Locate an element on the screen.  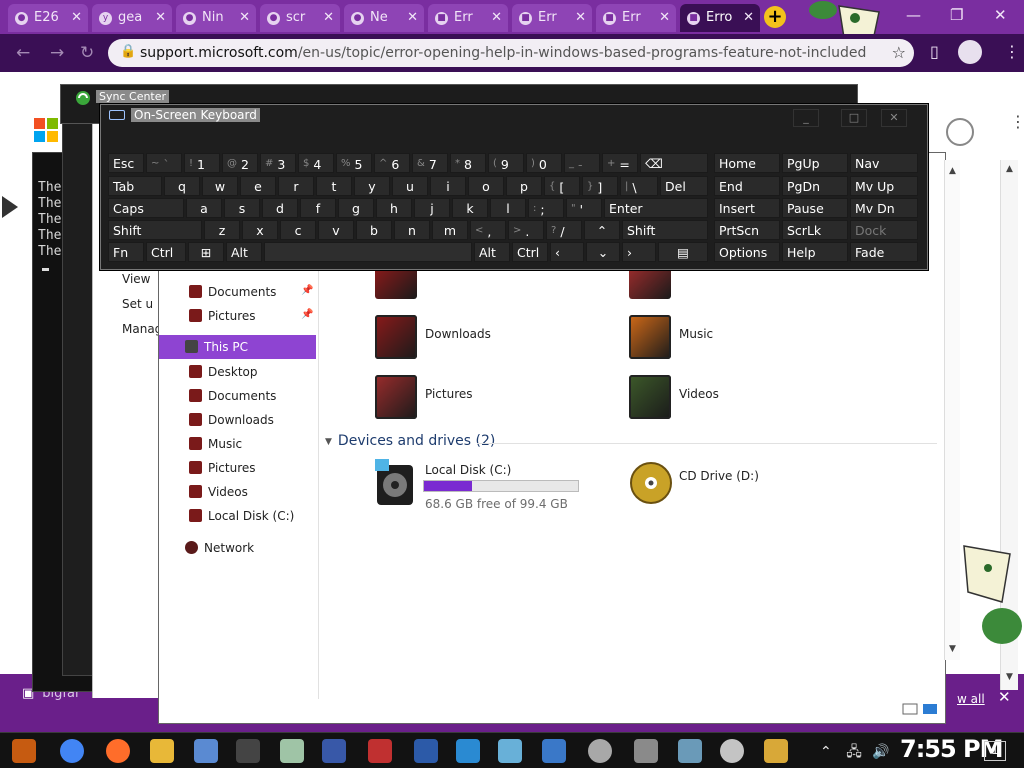
key-t: t is located at coordinates (334, 186).